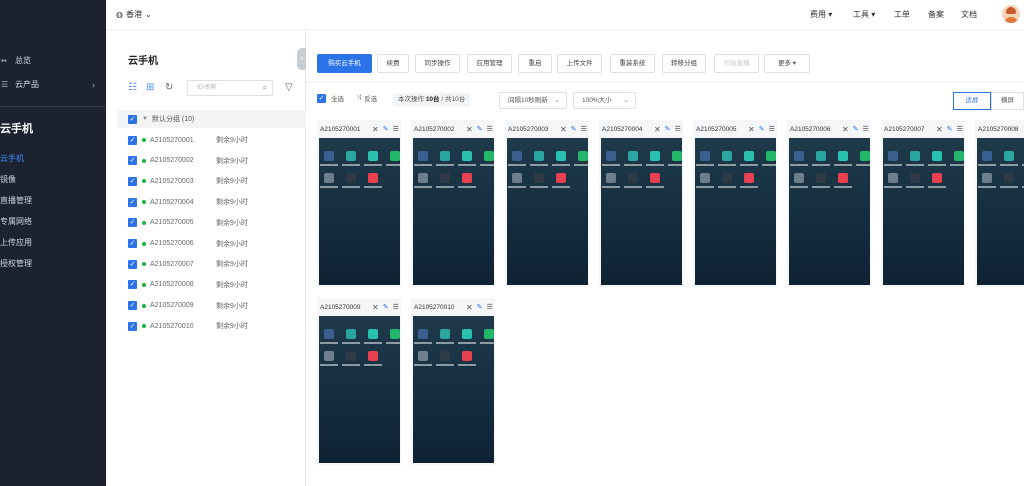  I want to click on move-group-button: 转移分组, so click(684, 63).